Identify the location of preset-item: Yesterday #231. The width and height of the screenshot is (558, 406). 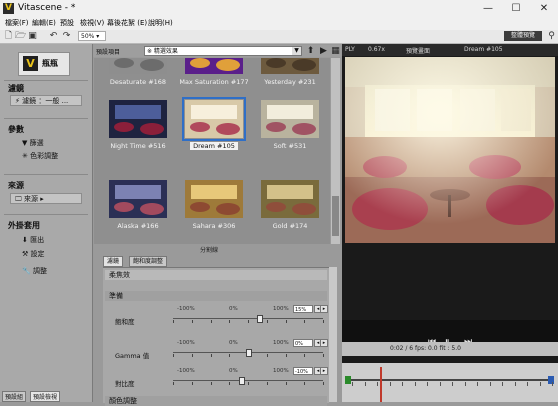
(290, 77).